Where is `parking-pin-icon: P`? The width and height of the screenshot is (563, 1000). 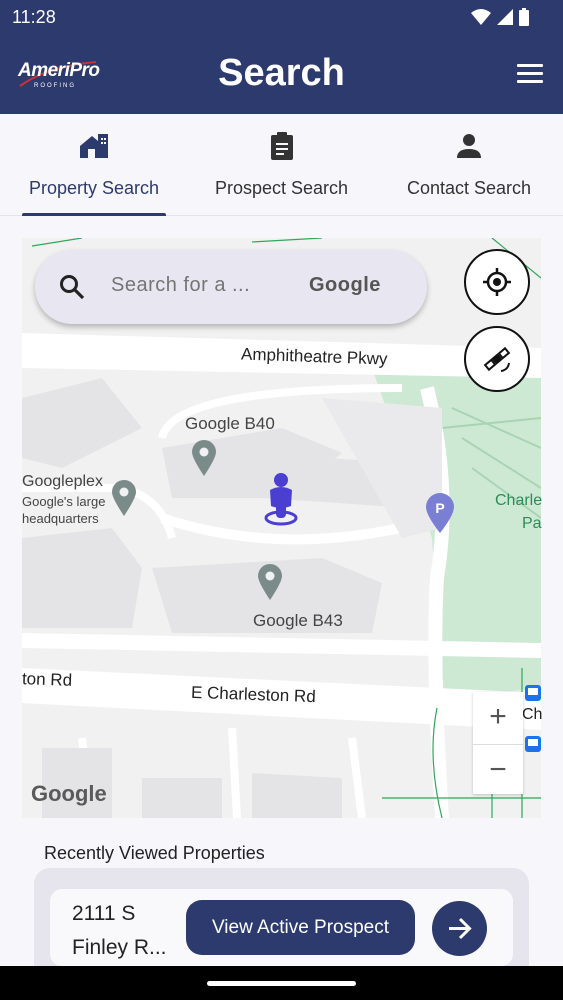
parking-pin-icon: P is located at coordinates (440, 513).